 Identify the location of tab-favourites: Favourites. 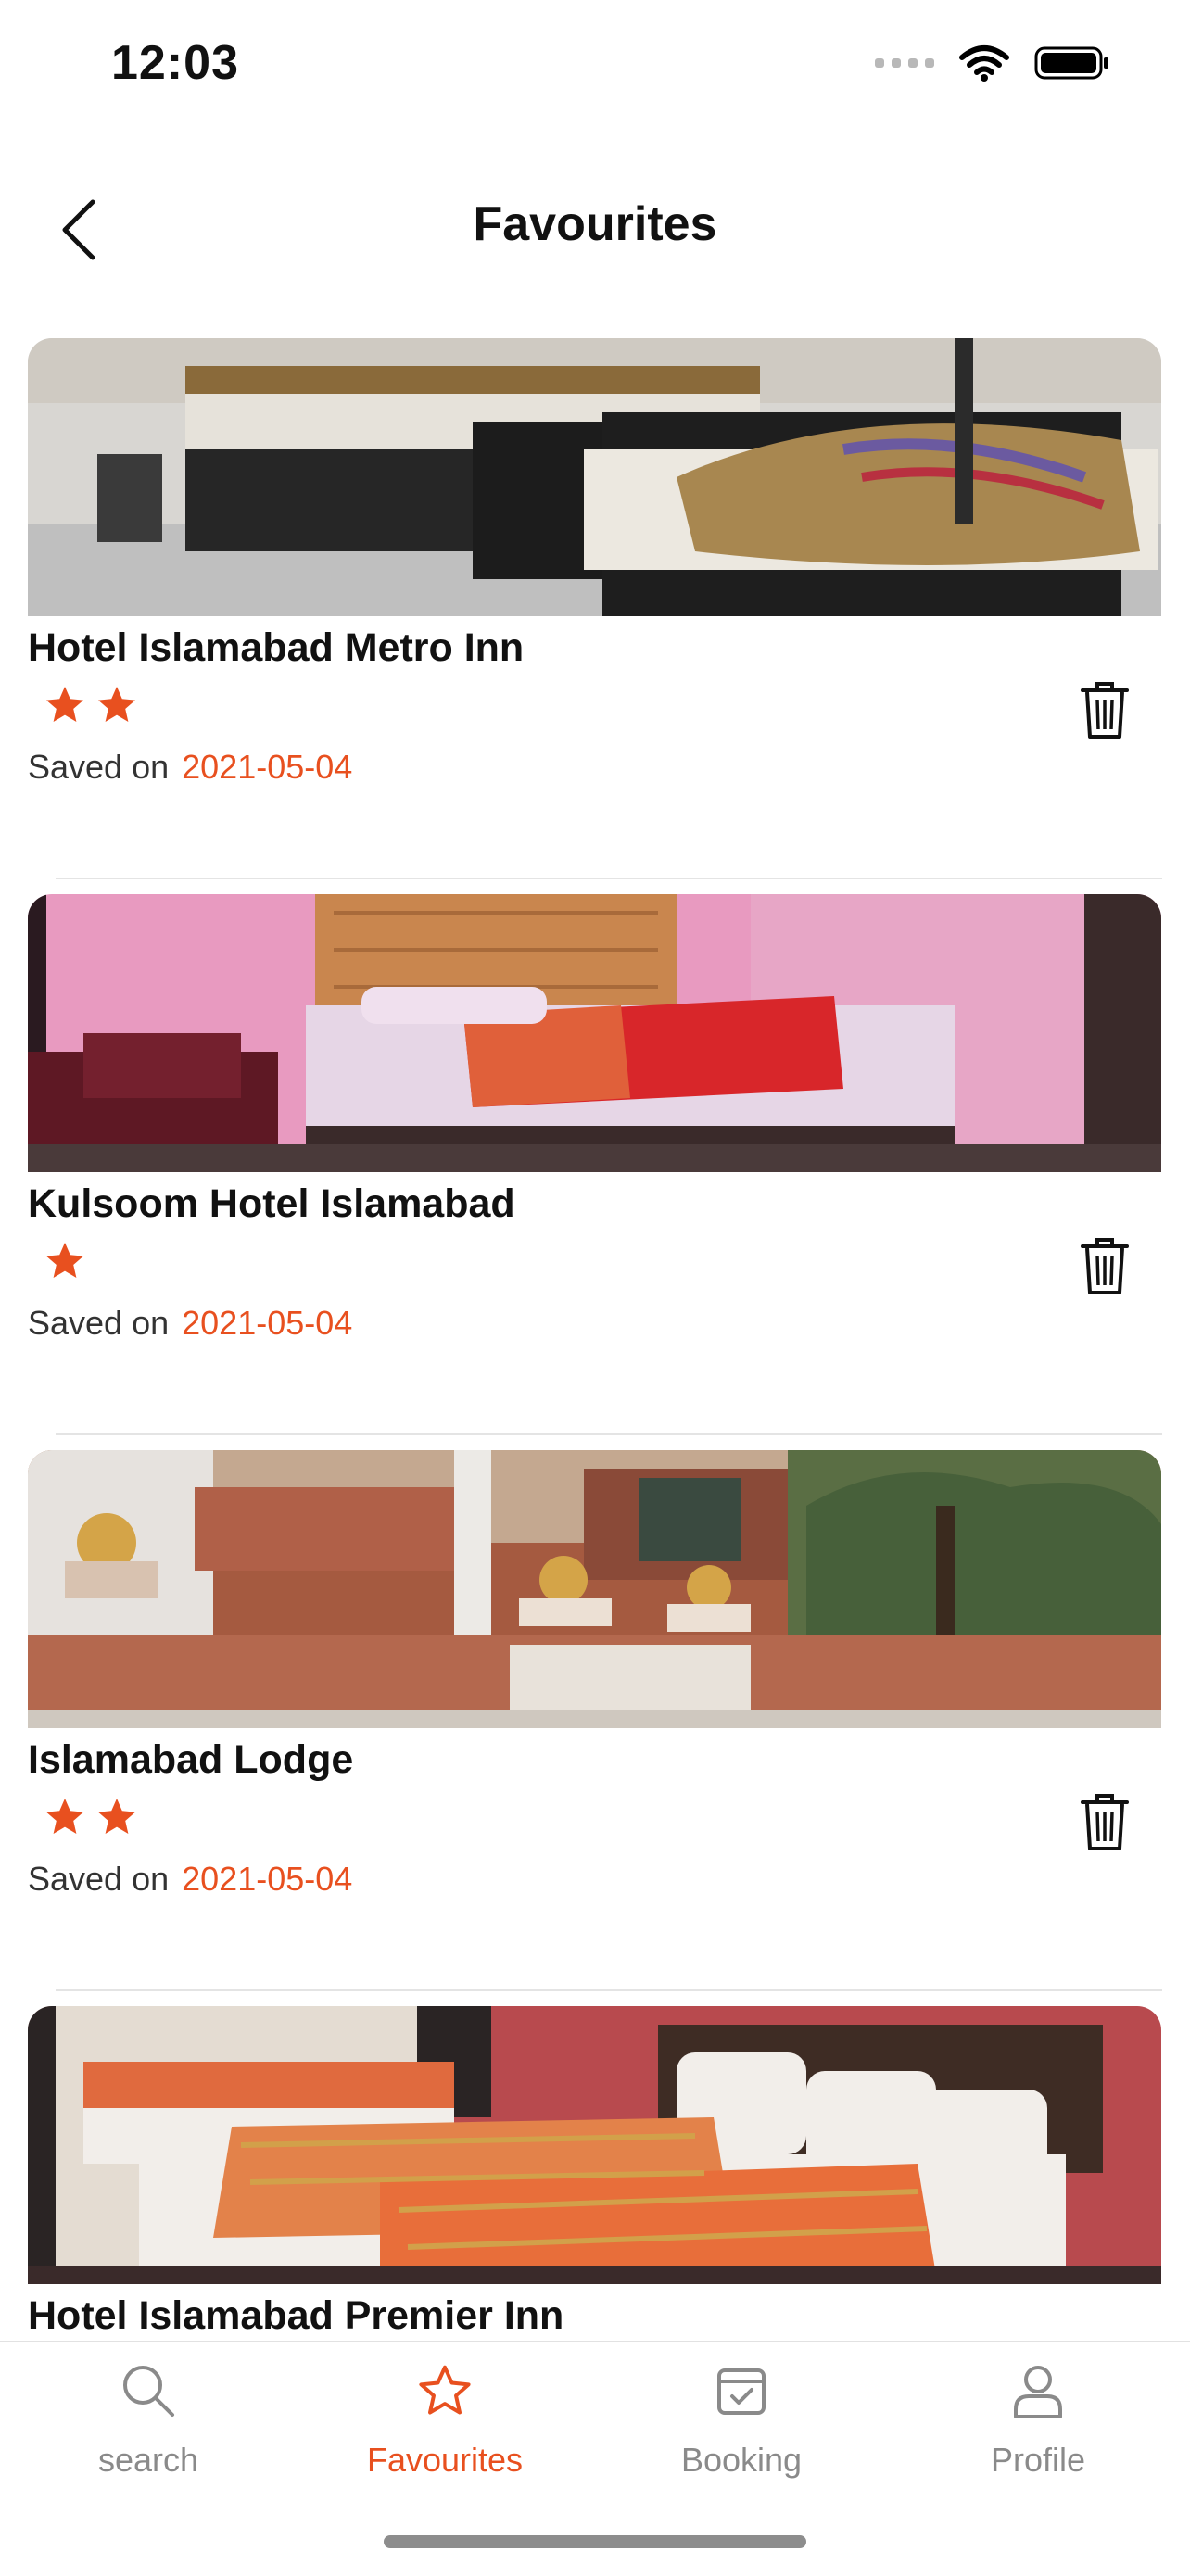
(445, 2431).